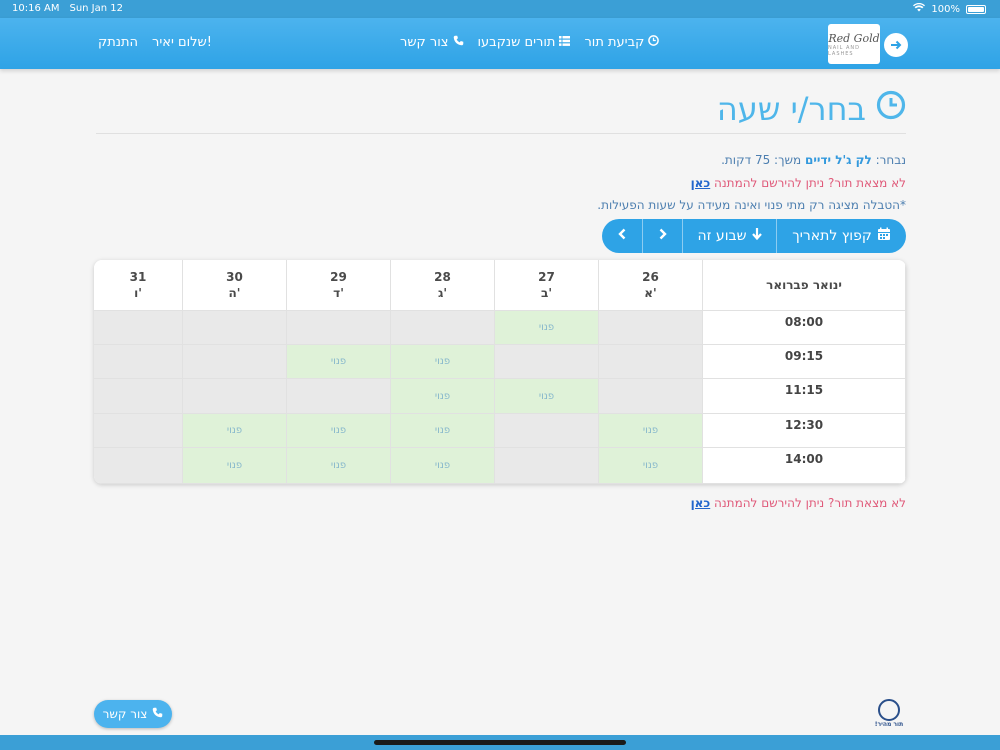  Describe the element at coordinates (234, 277) in the screenshot. I see `day-number: 30` at that location.